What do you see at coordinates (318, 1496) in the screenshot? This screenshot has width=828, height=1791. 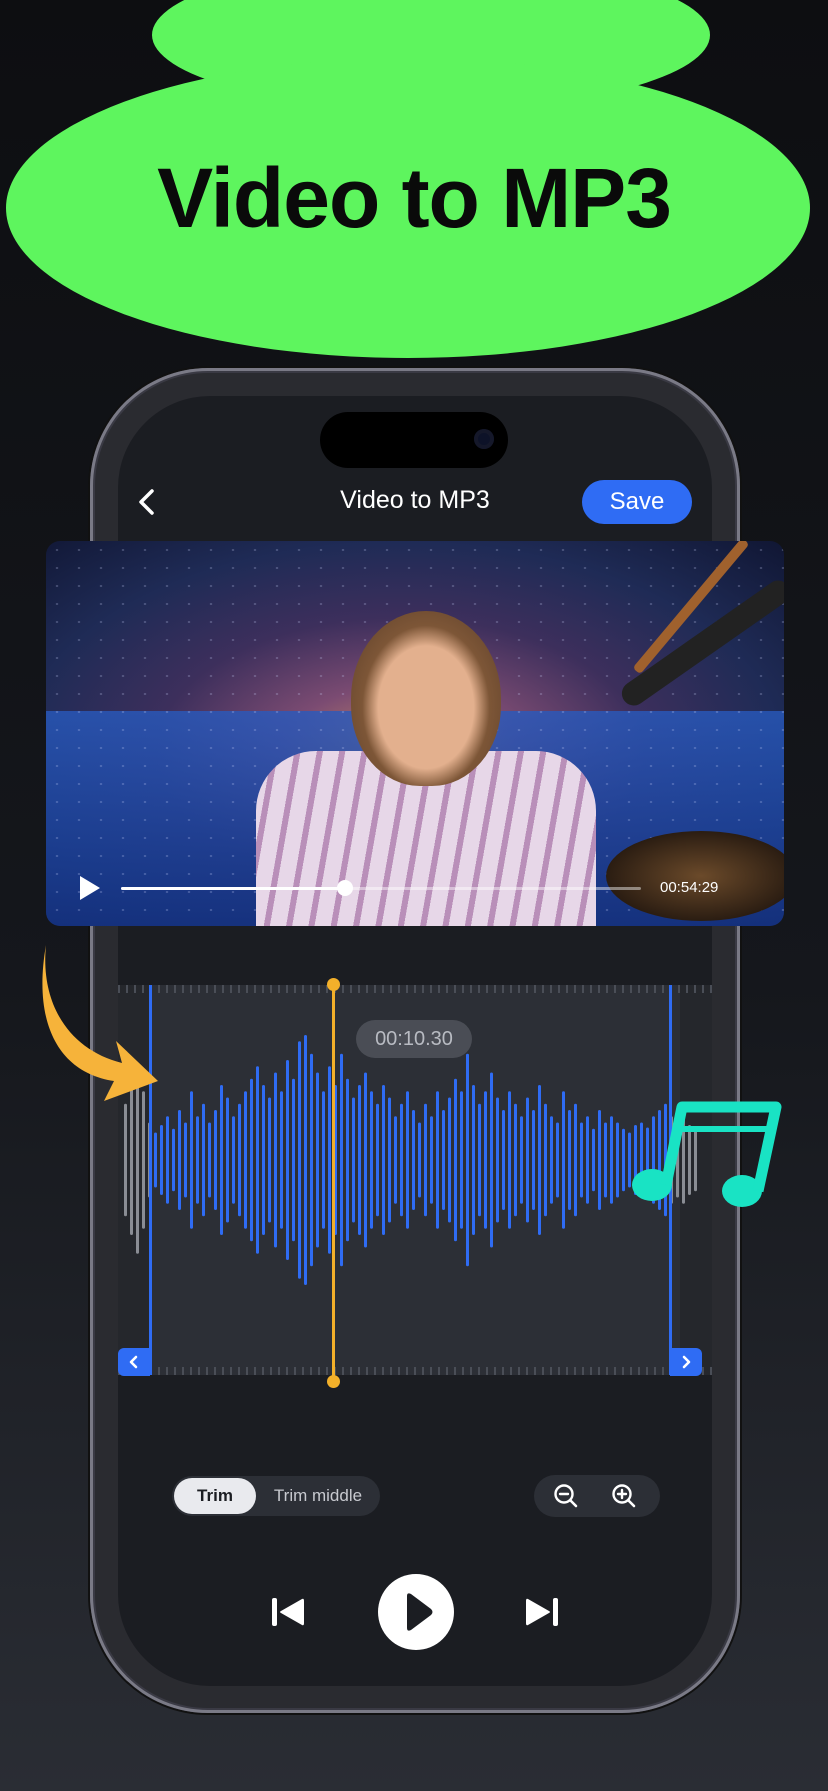 I see `trim-middle-option: Trim middle` at bounding box center [318, 1496].